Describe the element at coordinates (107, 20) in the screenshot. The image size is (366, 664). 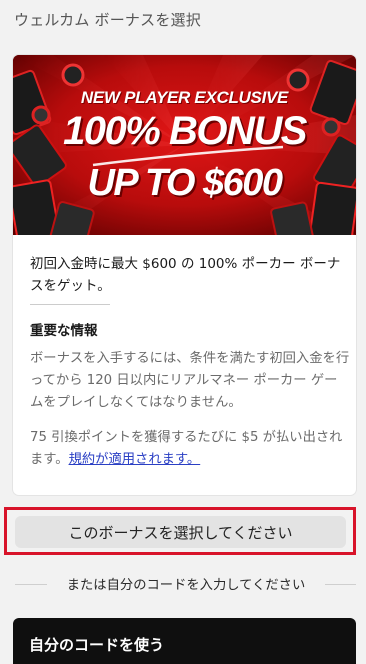
I see `page-title: ウェルカム ボーナスを選択` at that location.